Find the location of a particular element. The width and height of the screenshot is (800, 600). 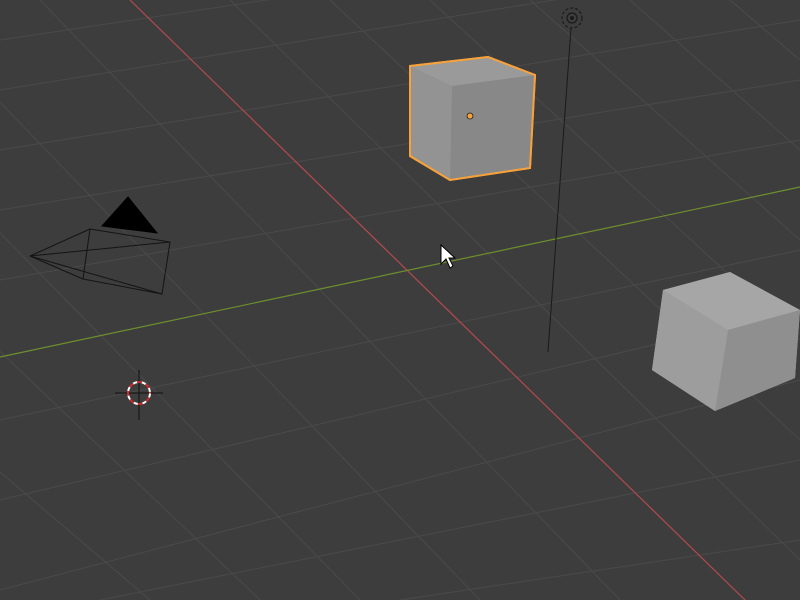

crosshair-icon is located at coordinates (139, 395).